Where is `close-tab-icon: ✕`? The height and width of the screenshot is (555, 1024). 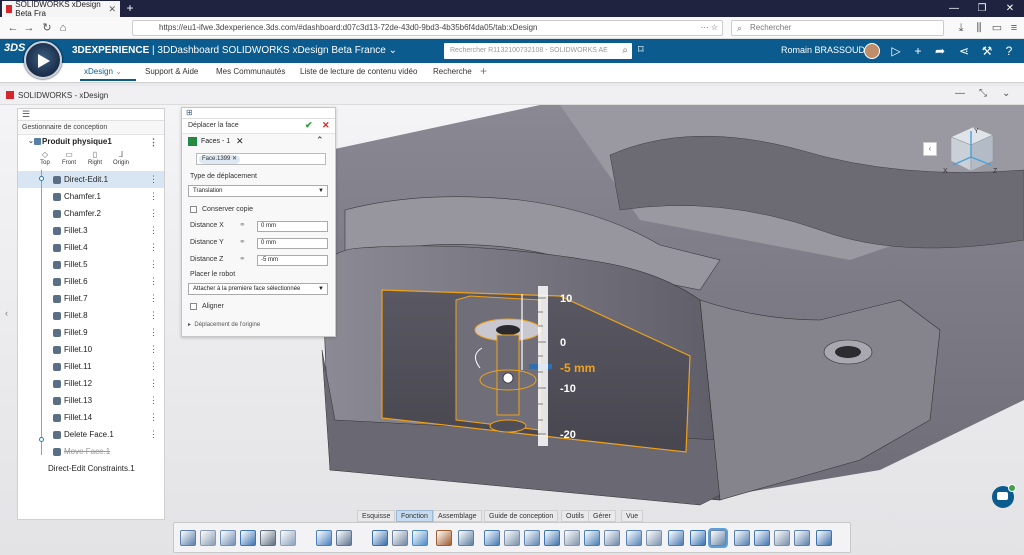
close-tab-icon: ✕ is located at coordinates (112, 9).